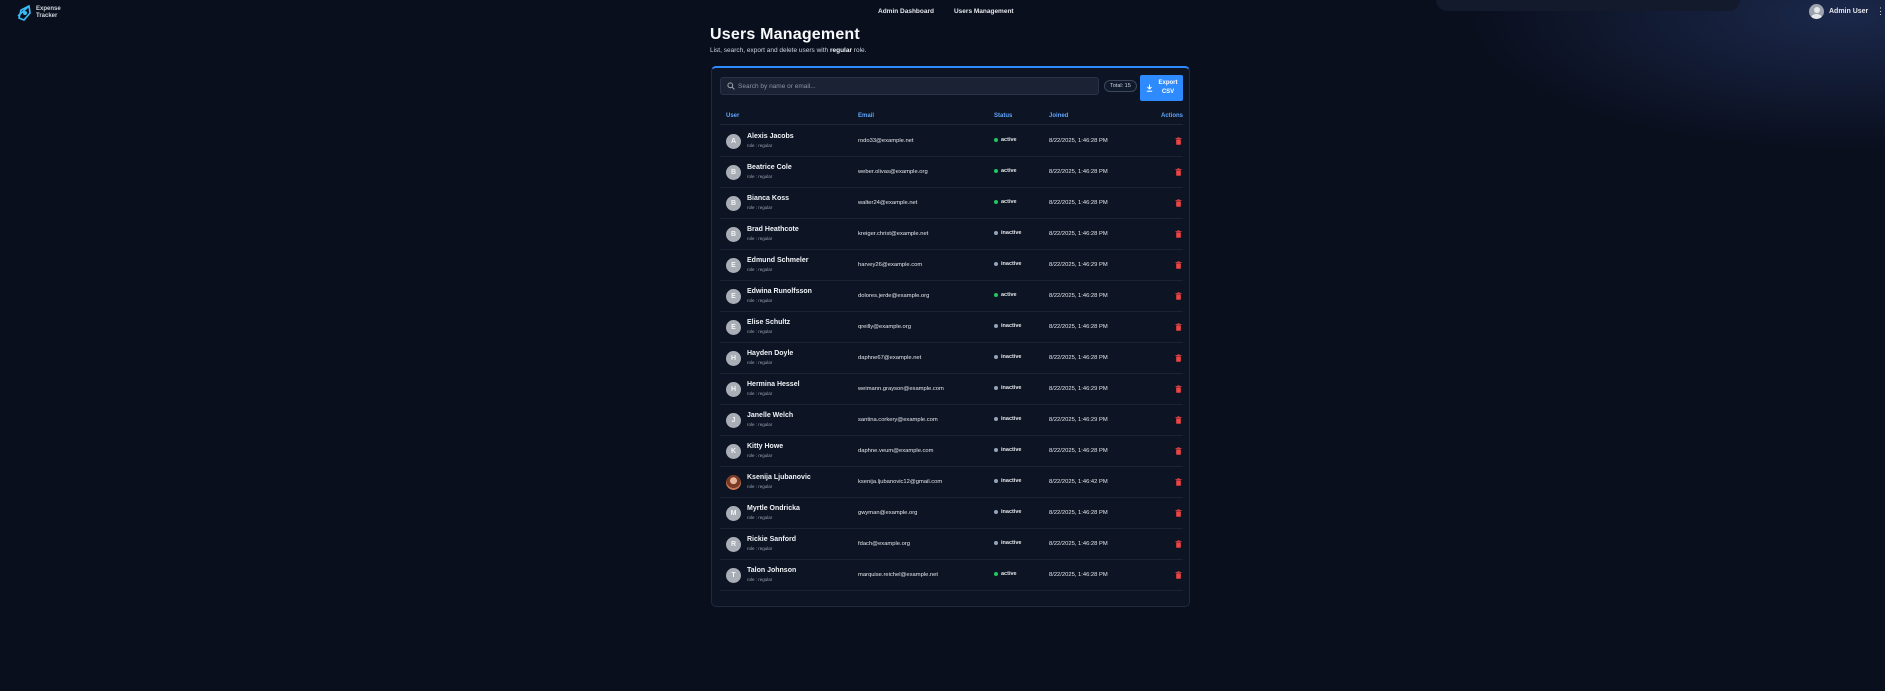 The width and height of the screenshot is (1885, 691). I want to click on background-glow, so click(1675, 75).